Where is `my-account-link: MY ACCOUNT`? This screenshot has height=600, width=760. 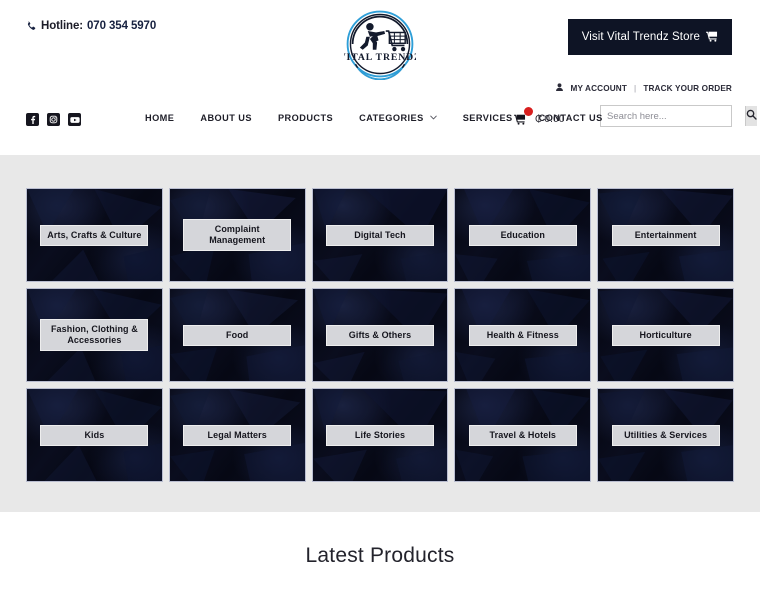
my-account-link: MY ACCOUNT is located at coordinates (598, 88).